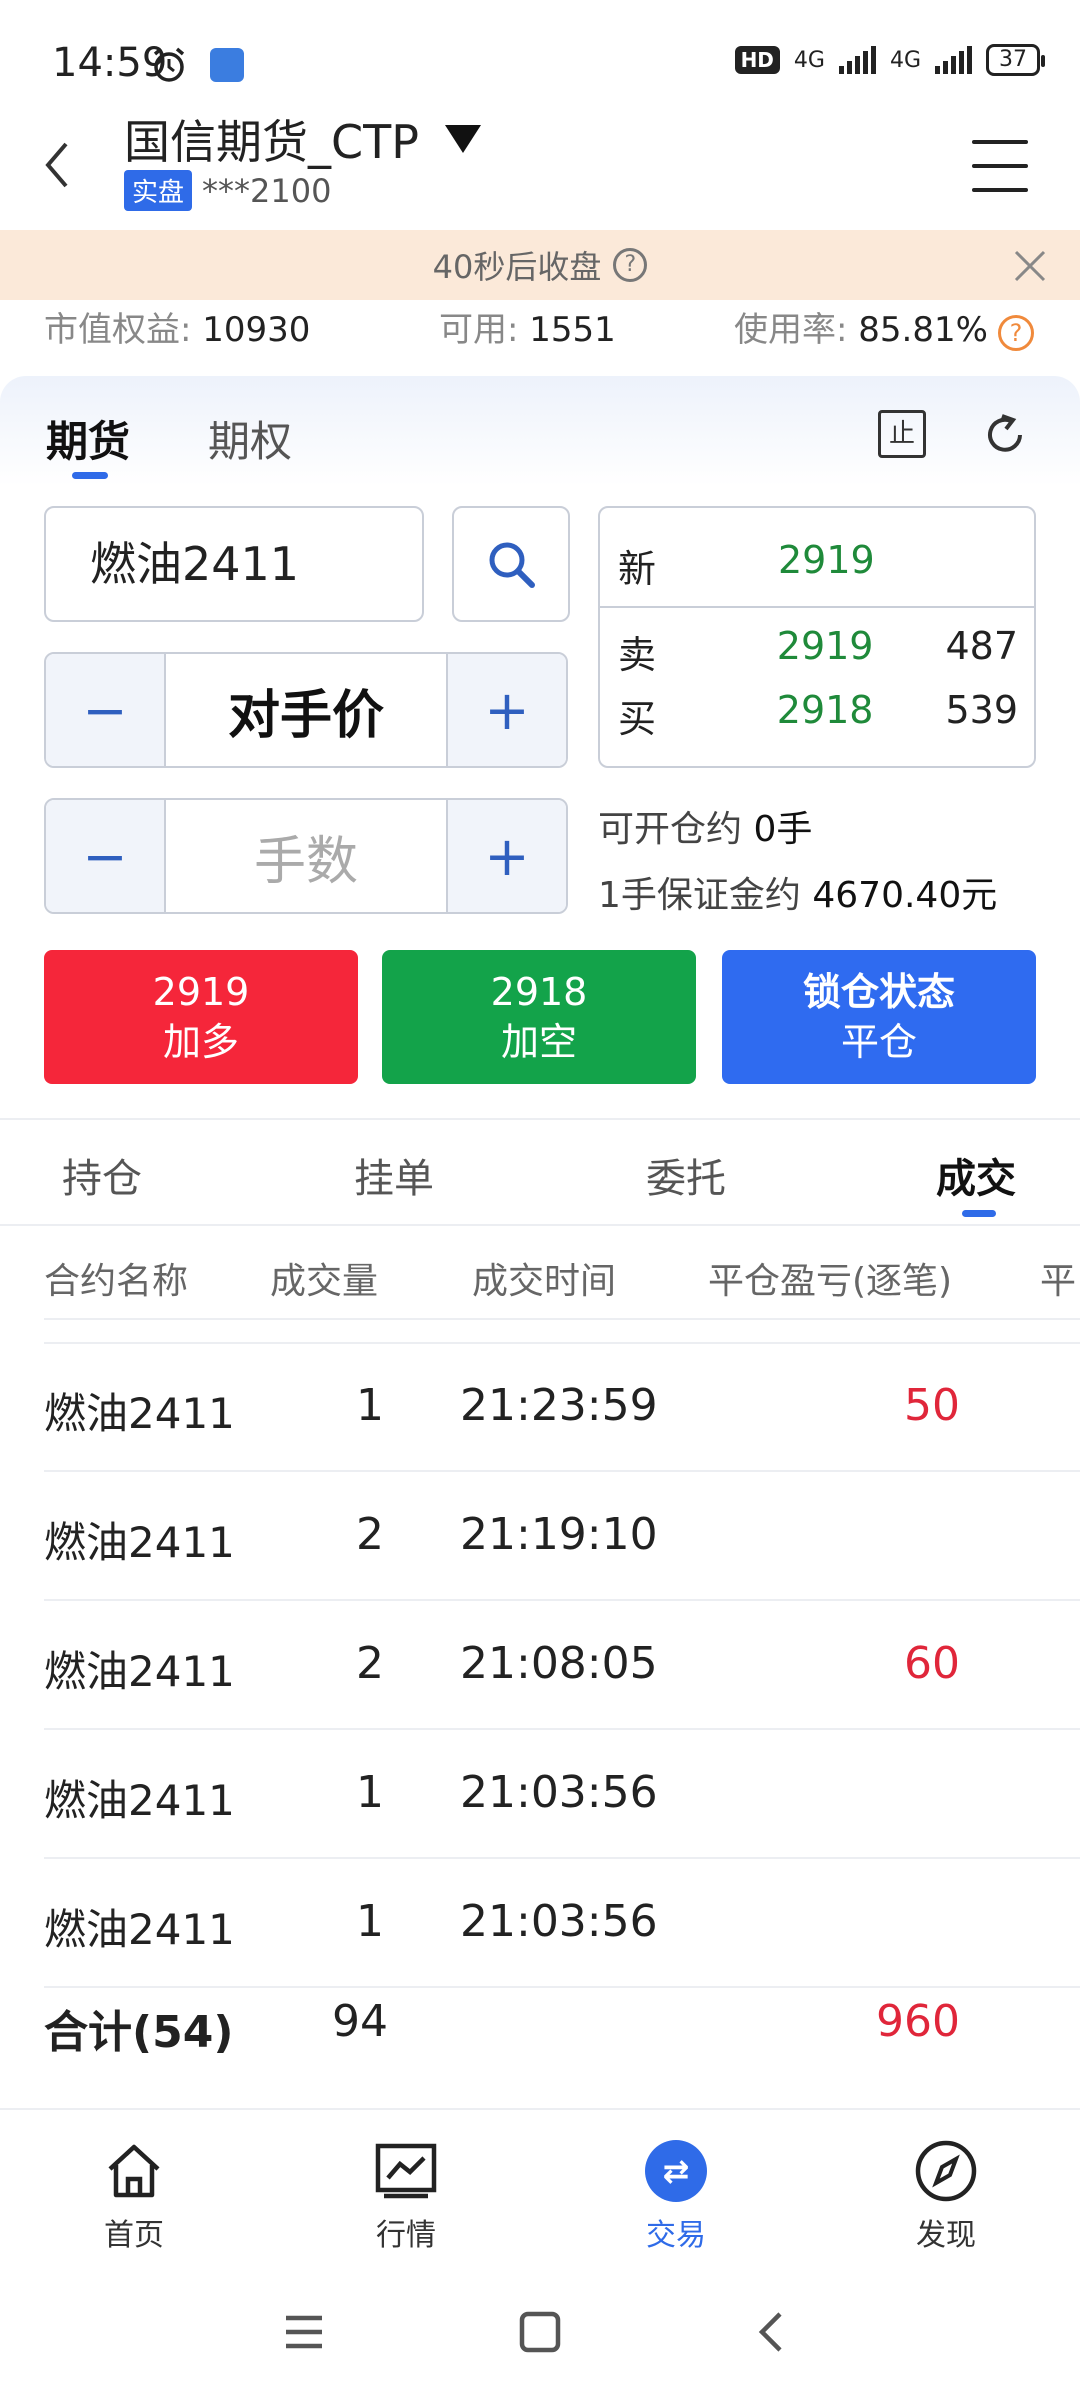  Describe the element at coordinates (772, 2332) in the screenshot. I see `system-back-icon` at that location.